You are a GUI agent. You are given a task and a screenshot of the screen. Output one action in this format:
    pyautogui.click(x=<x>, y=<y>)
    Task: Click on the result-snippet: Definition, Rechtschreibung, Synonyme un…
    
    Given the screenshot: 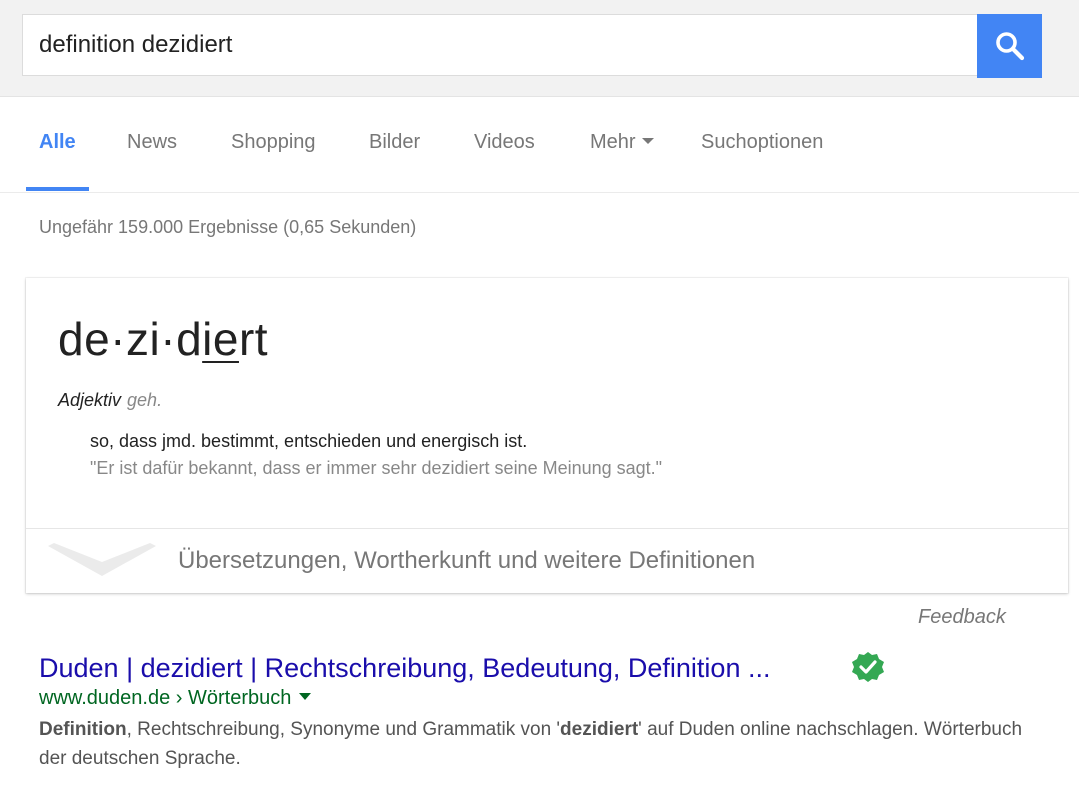 What is the action you would take?
    pyautogui.click(x=544, y=744)
    